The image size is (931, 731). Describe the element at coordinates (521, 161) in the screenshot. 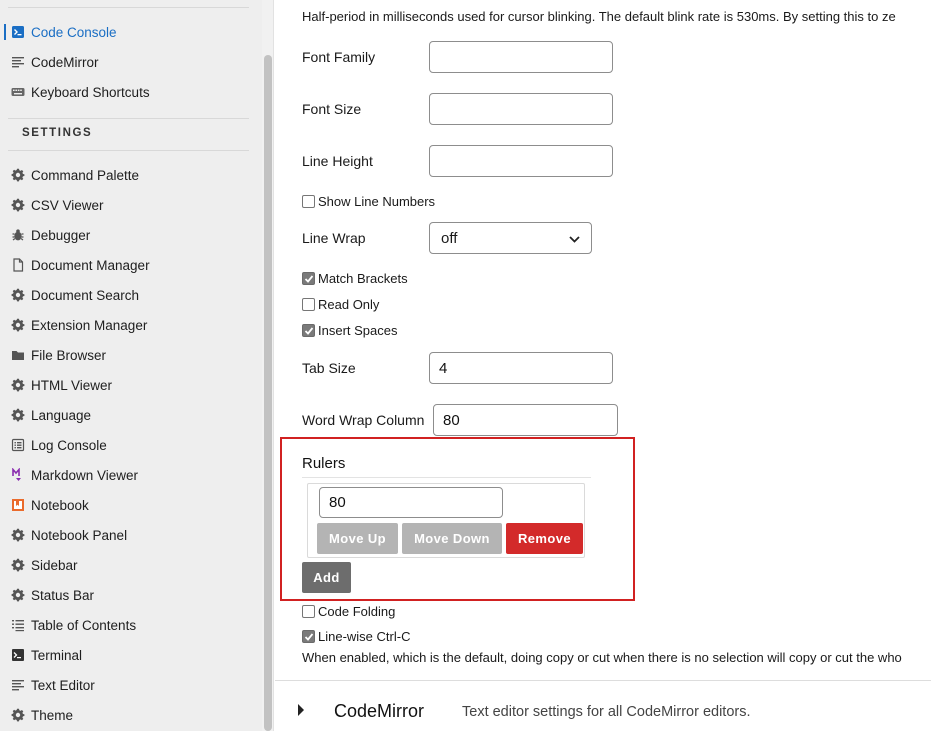

I see `line-height-input` at that location.